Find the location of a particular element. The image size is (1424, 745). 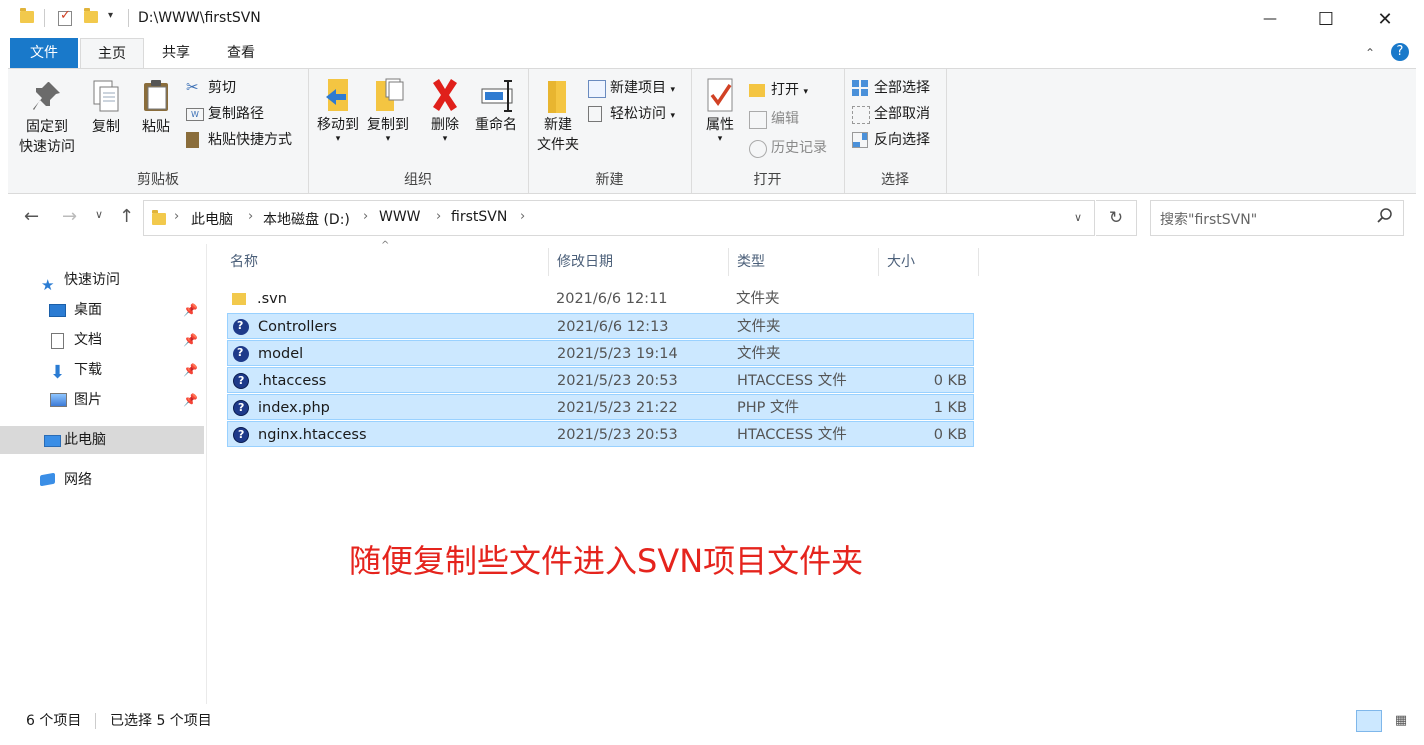

select-group-label: 选择 is located at coordinates (895, 180).